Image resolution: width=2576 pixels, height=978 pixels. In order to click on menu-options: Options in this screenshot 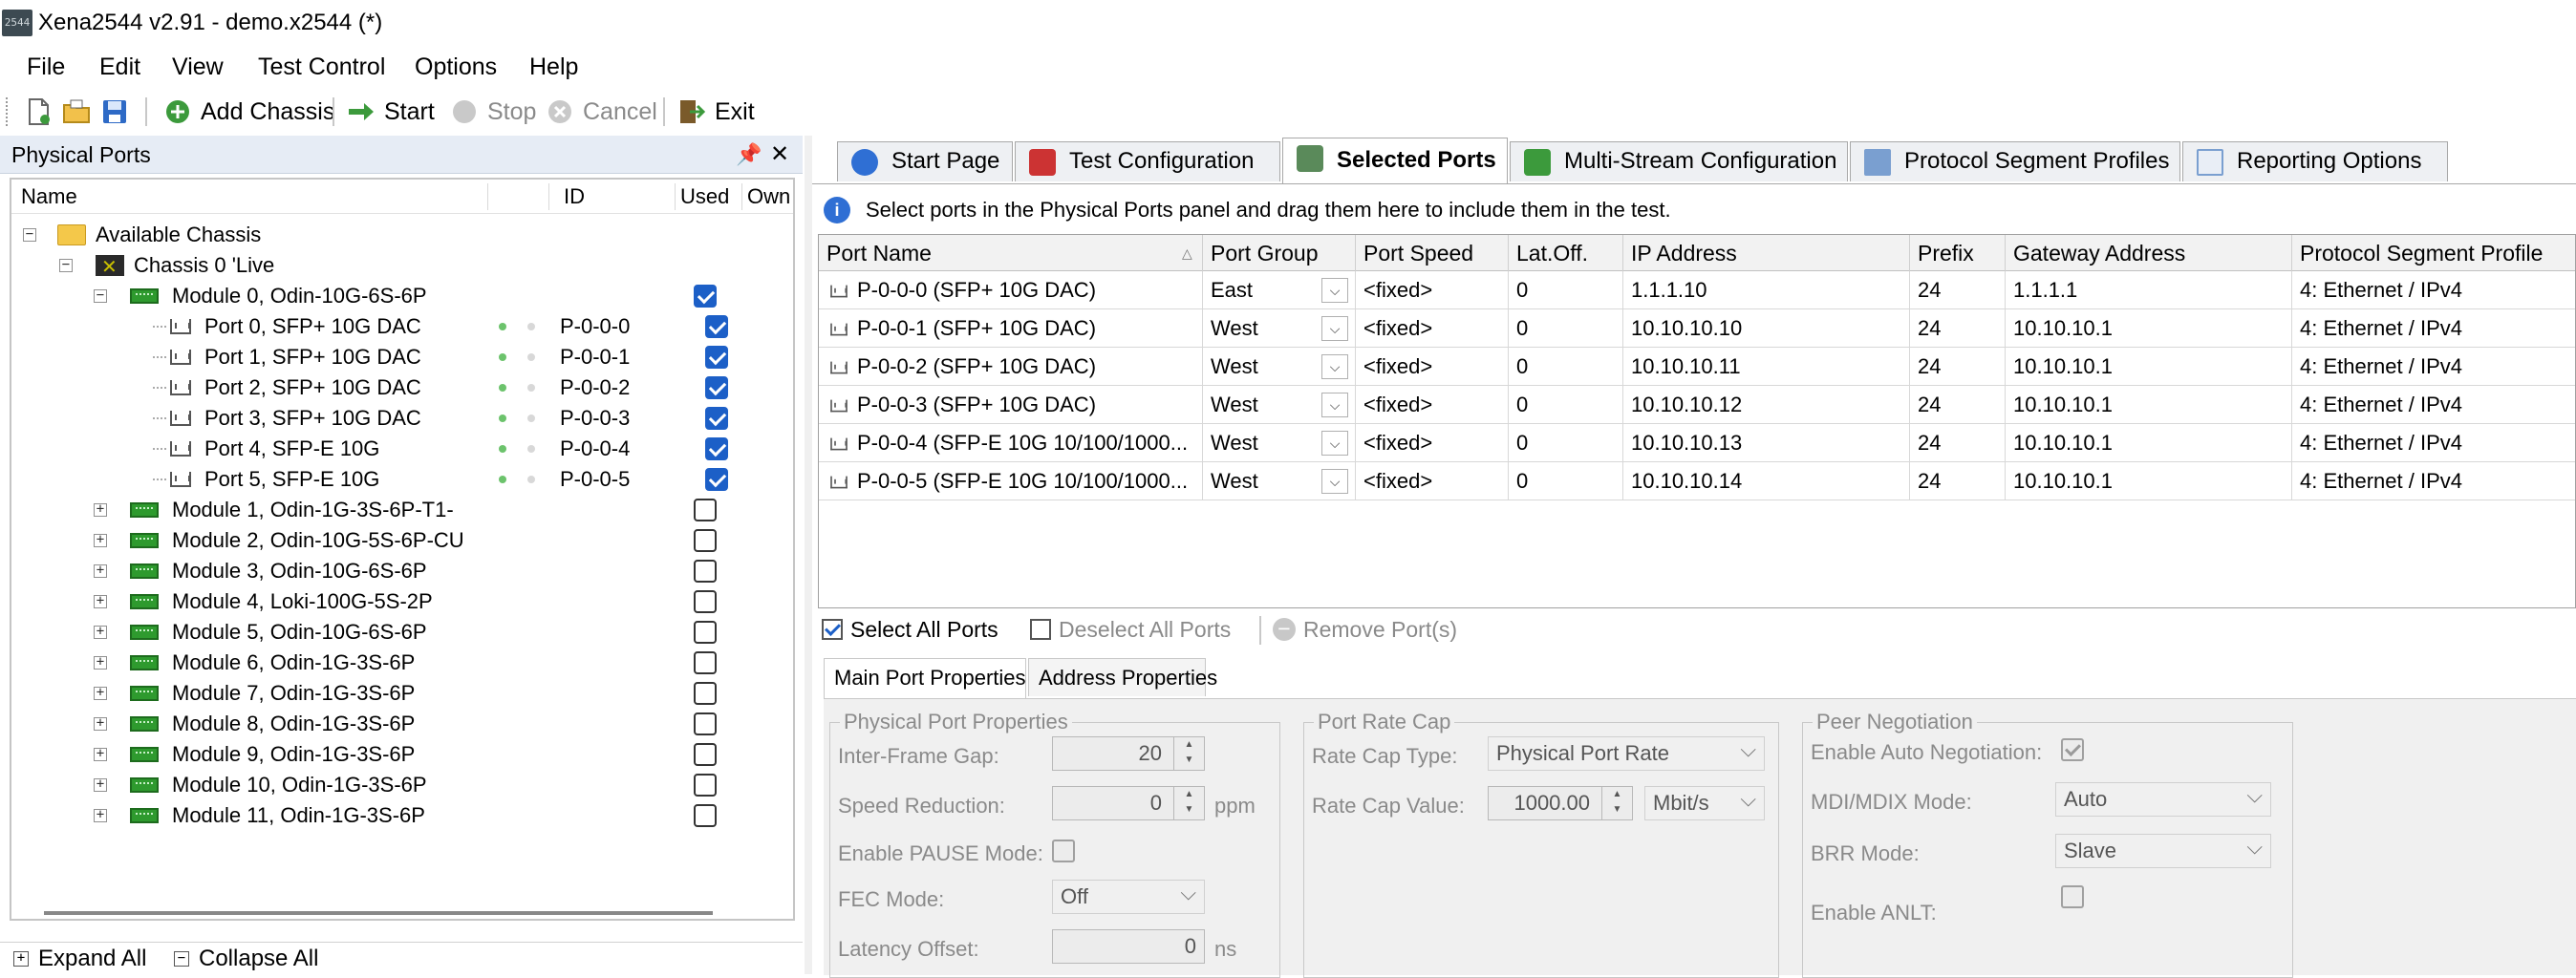, I will do `click(456, 67)`.